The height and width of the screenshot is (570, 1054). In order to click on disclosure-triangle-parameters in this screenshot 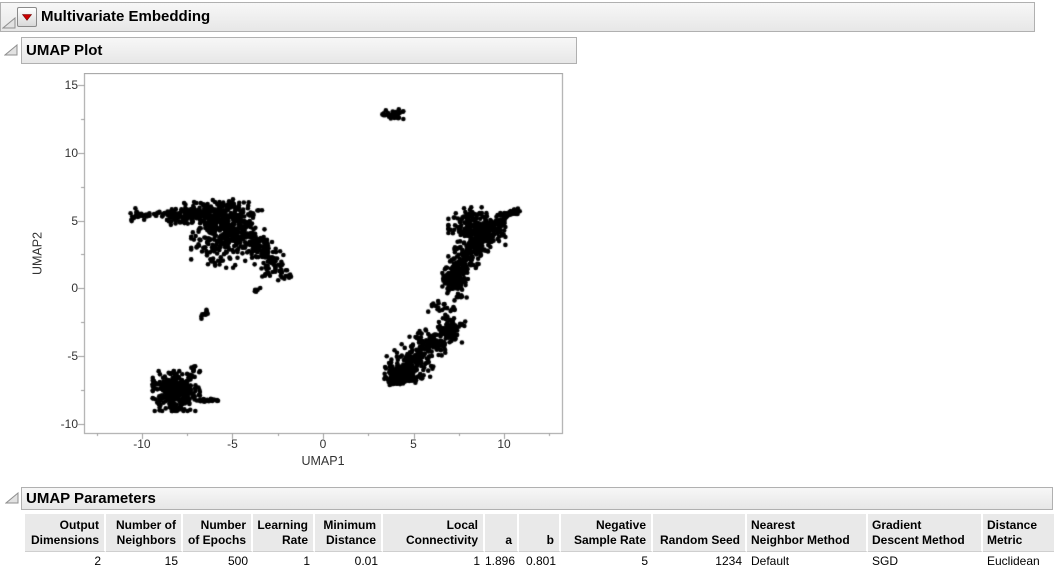, I will do `click(12, 498)`.